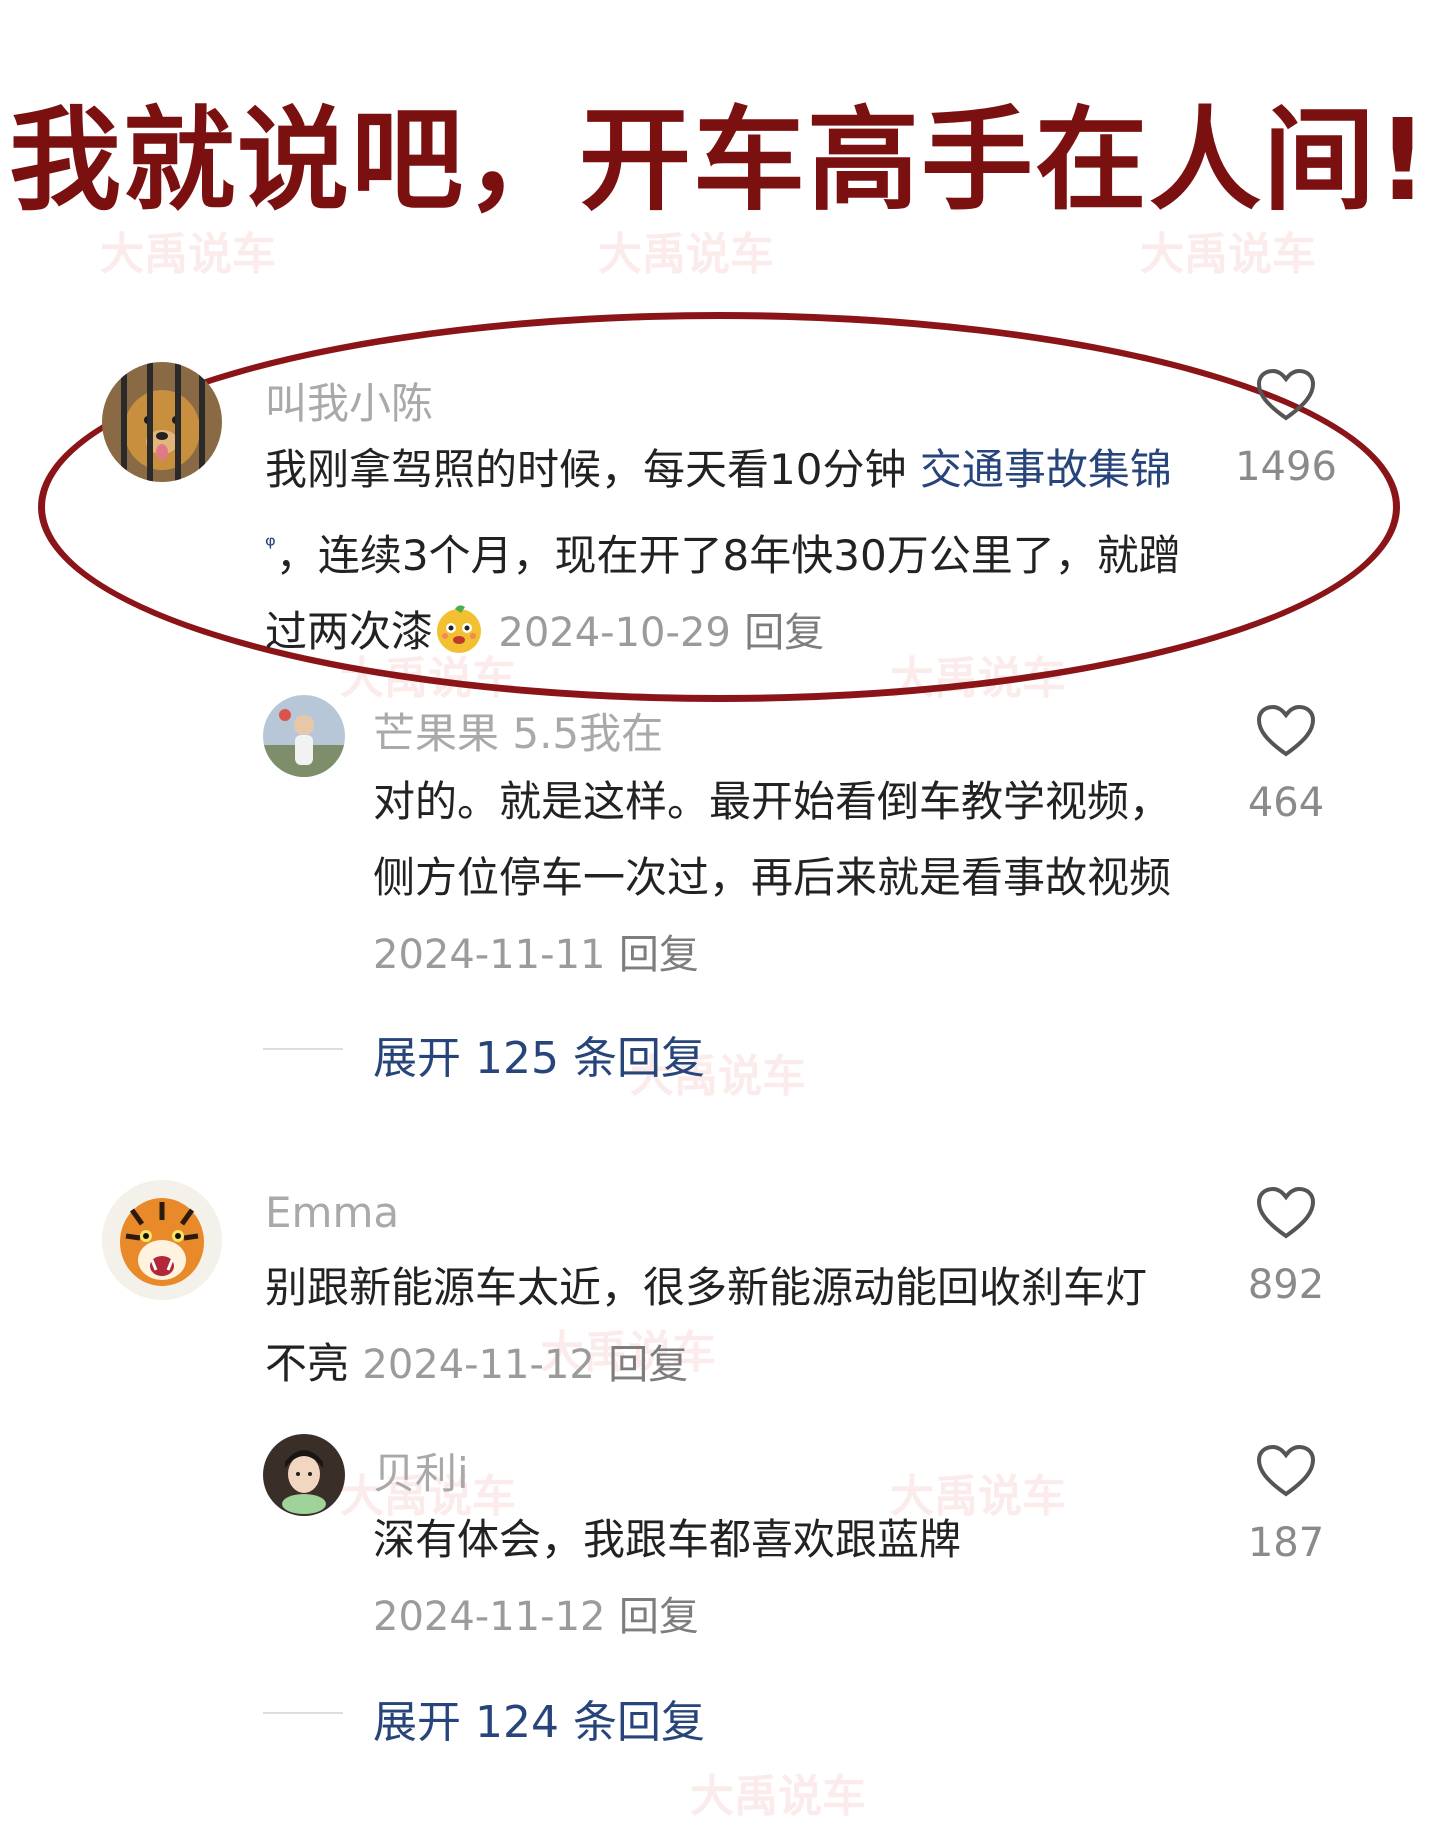  What do you see at coordinates (332, 1212) in the screenshot?
I see `comment-username: Emma` at bounding box center [332, 1212].